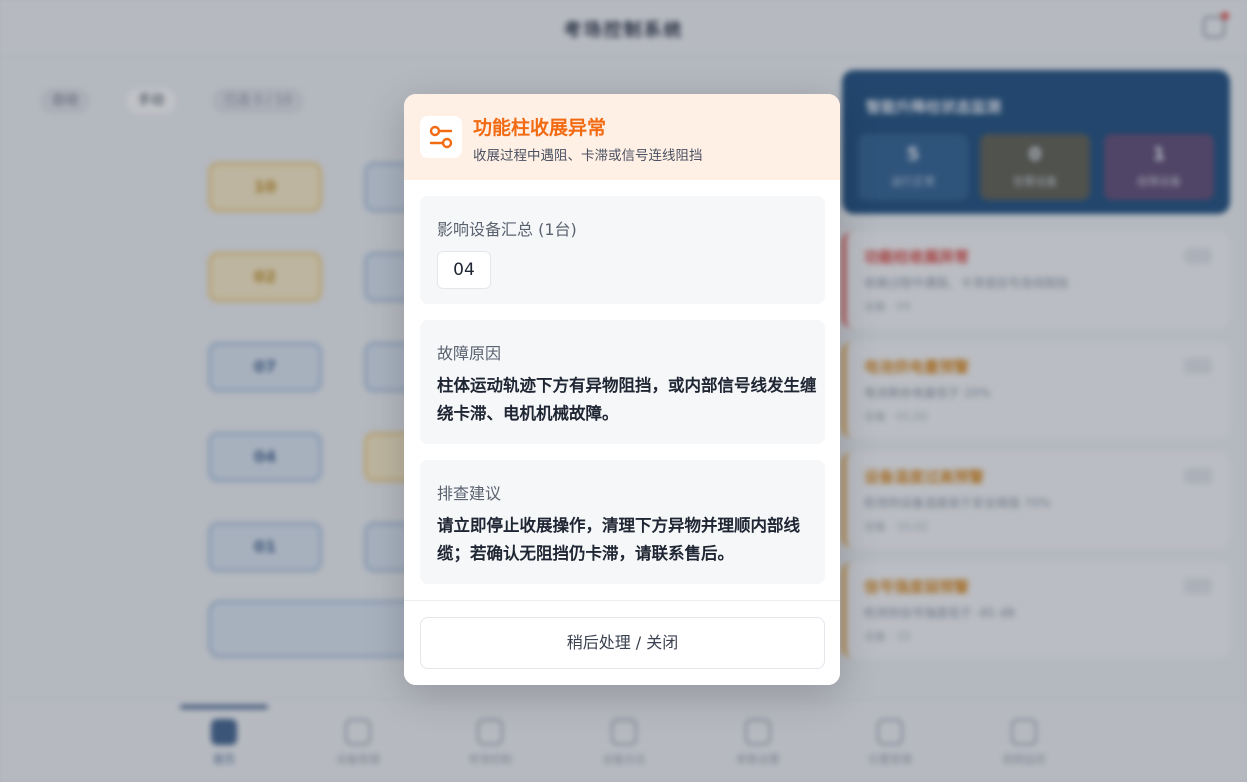 The height and width of the screenshot is (782, 1247). I want to click on cause-card: 故障原因 柱体运动轨迹下方有异物阻挡，或内部信号线发生缠绕卡滞、电机机械故障。, so click(622, 382).